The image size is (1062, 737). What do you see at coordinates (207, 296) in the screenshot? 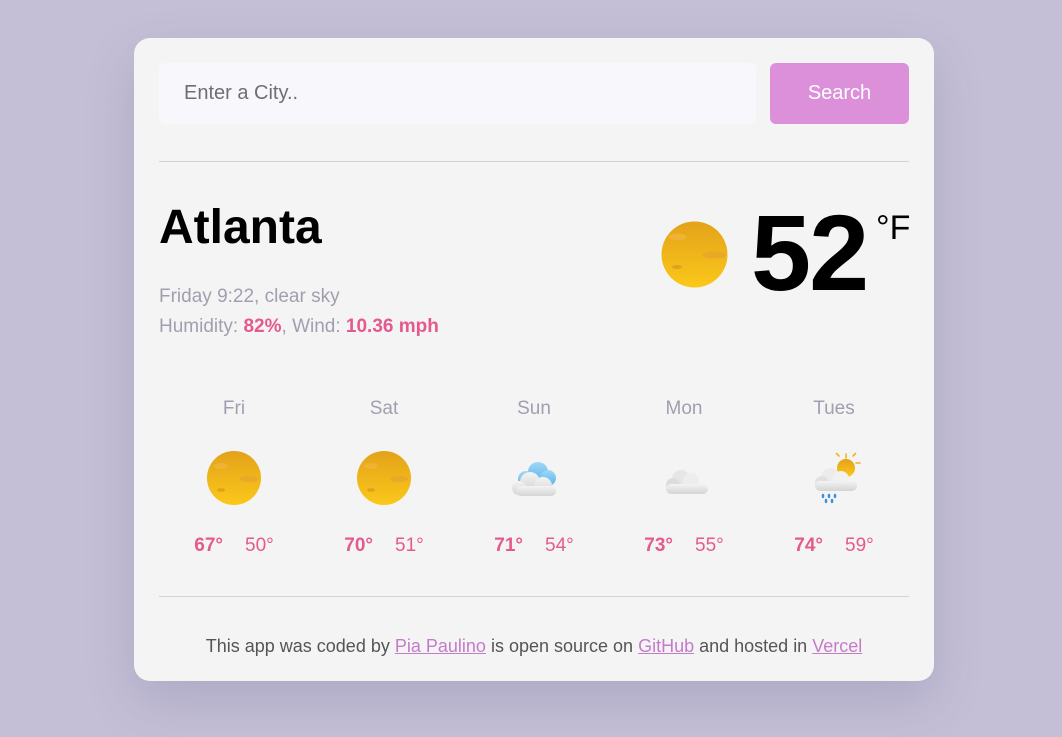
I see `current-datetime: Friday 9:22` at bounding box center [207, 296].